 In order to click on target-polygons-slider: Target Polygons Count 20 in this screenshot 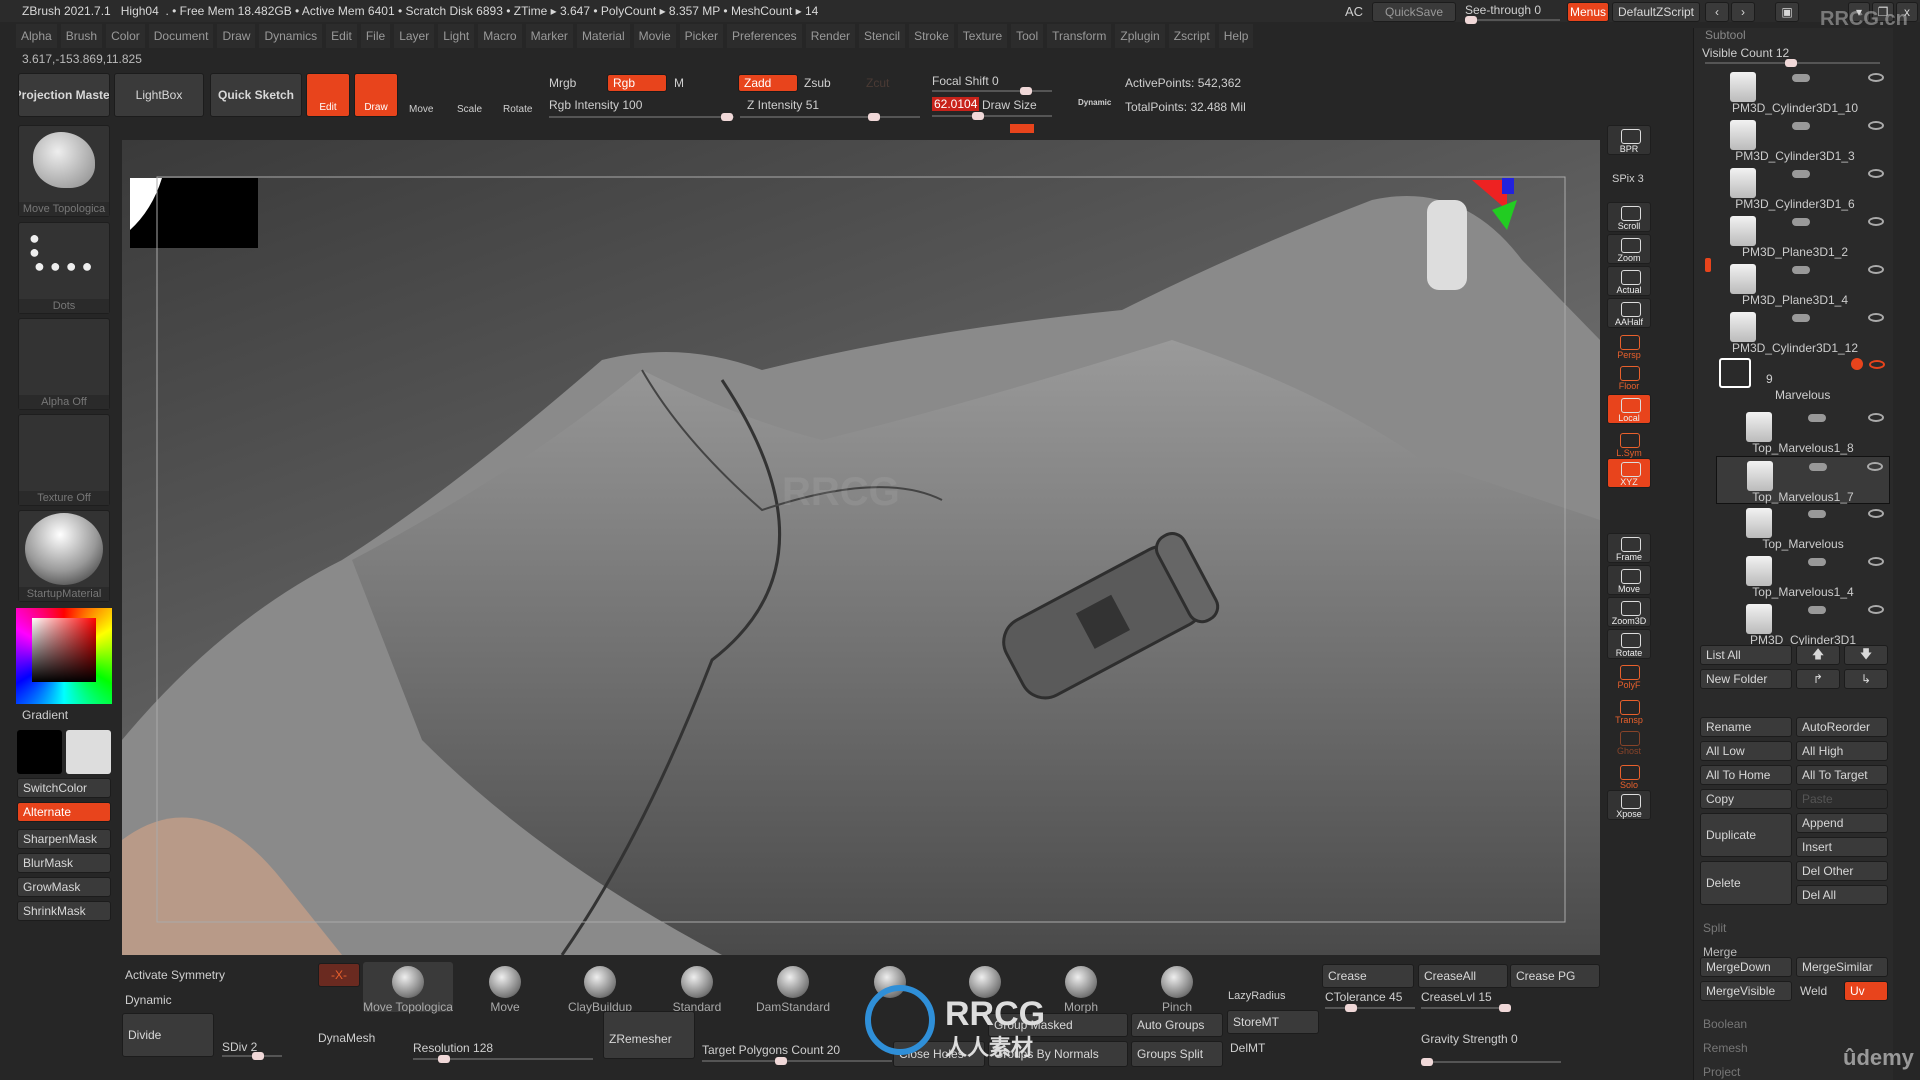, I will do `click(771, 1050)`.